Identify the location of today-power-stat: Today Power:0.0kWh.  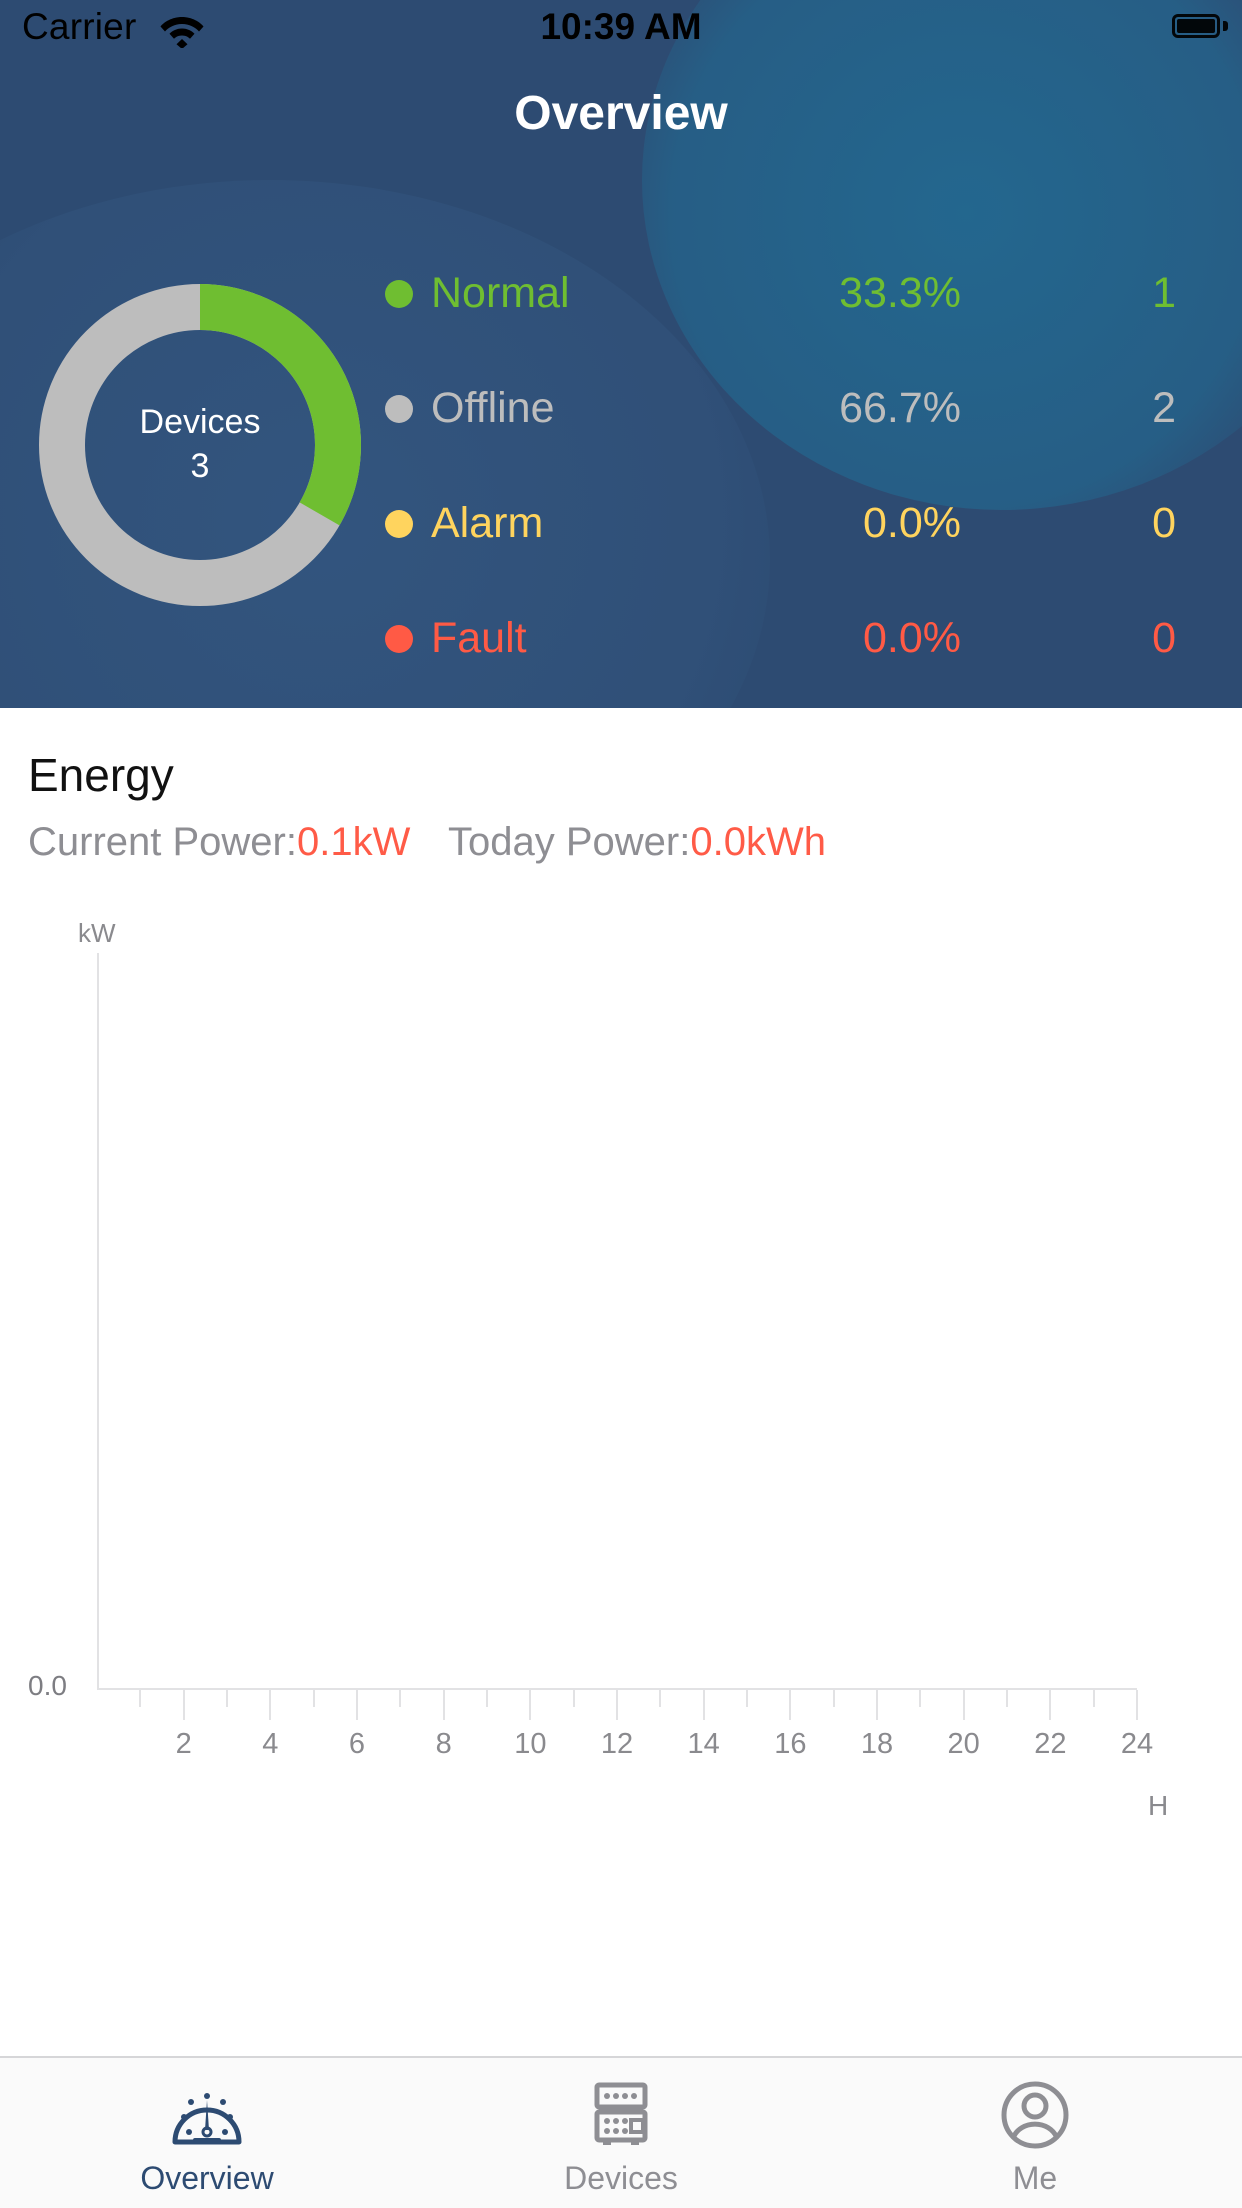
(637, 842).